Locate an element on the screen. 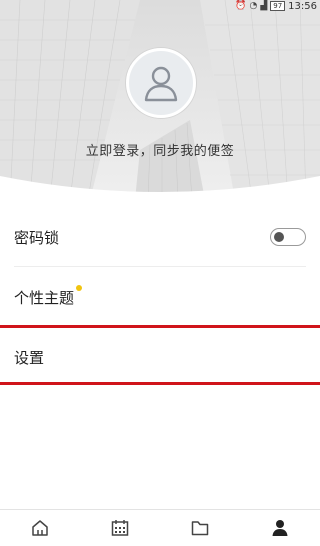  calendar-icon is located at coordinates (120, 528).